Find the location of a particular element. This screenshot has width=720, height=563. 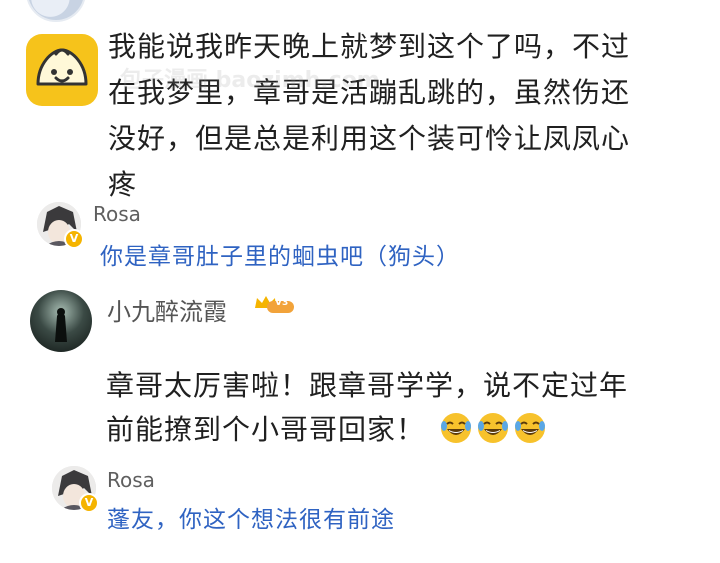

bun-face-icon is located at coordinates (62, 67).